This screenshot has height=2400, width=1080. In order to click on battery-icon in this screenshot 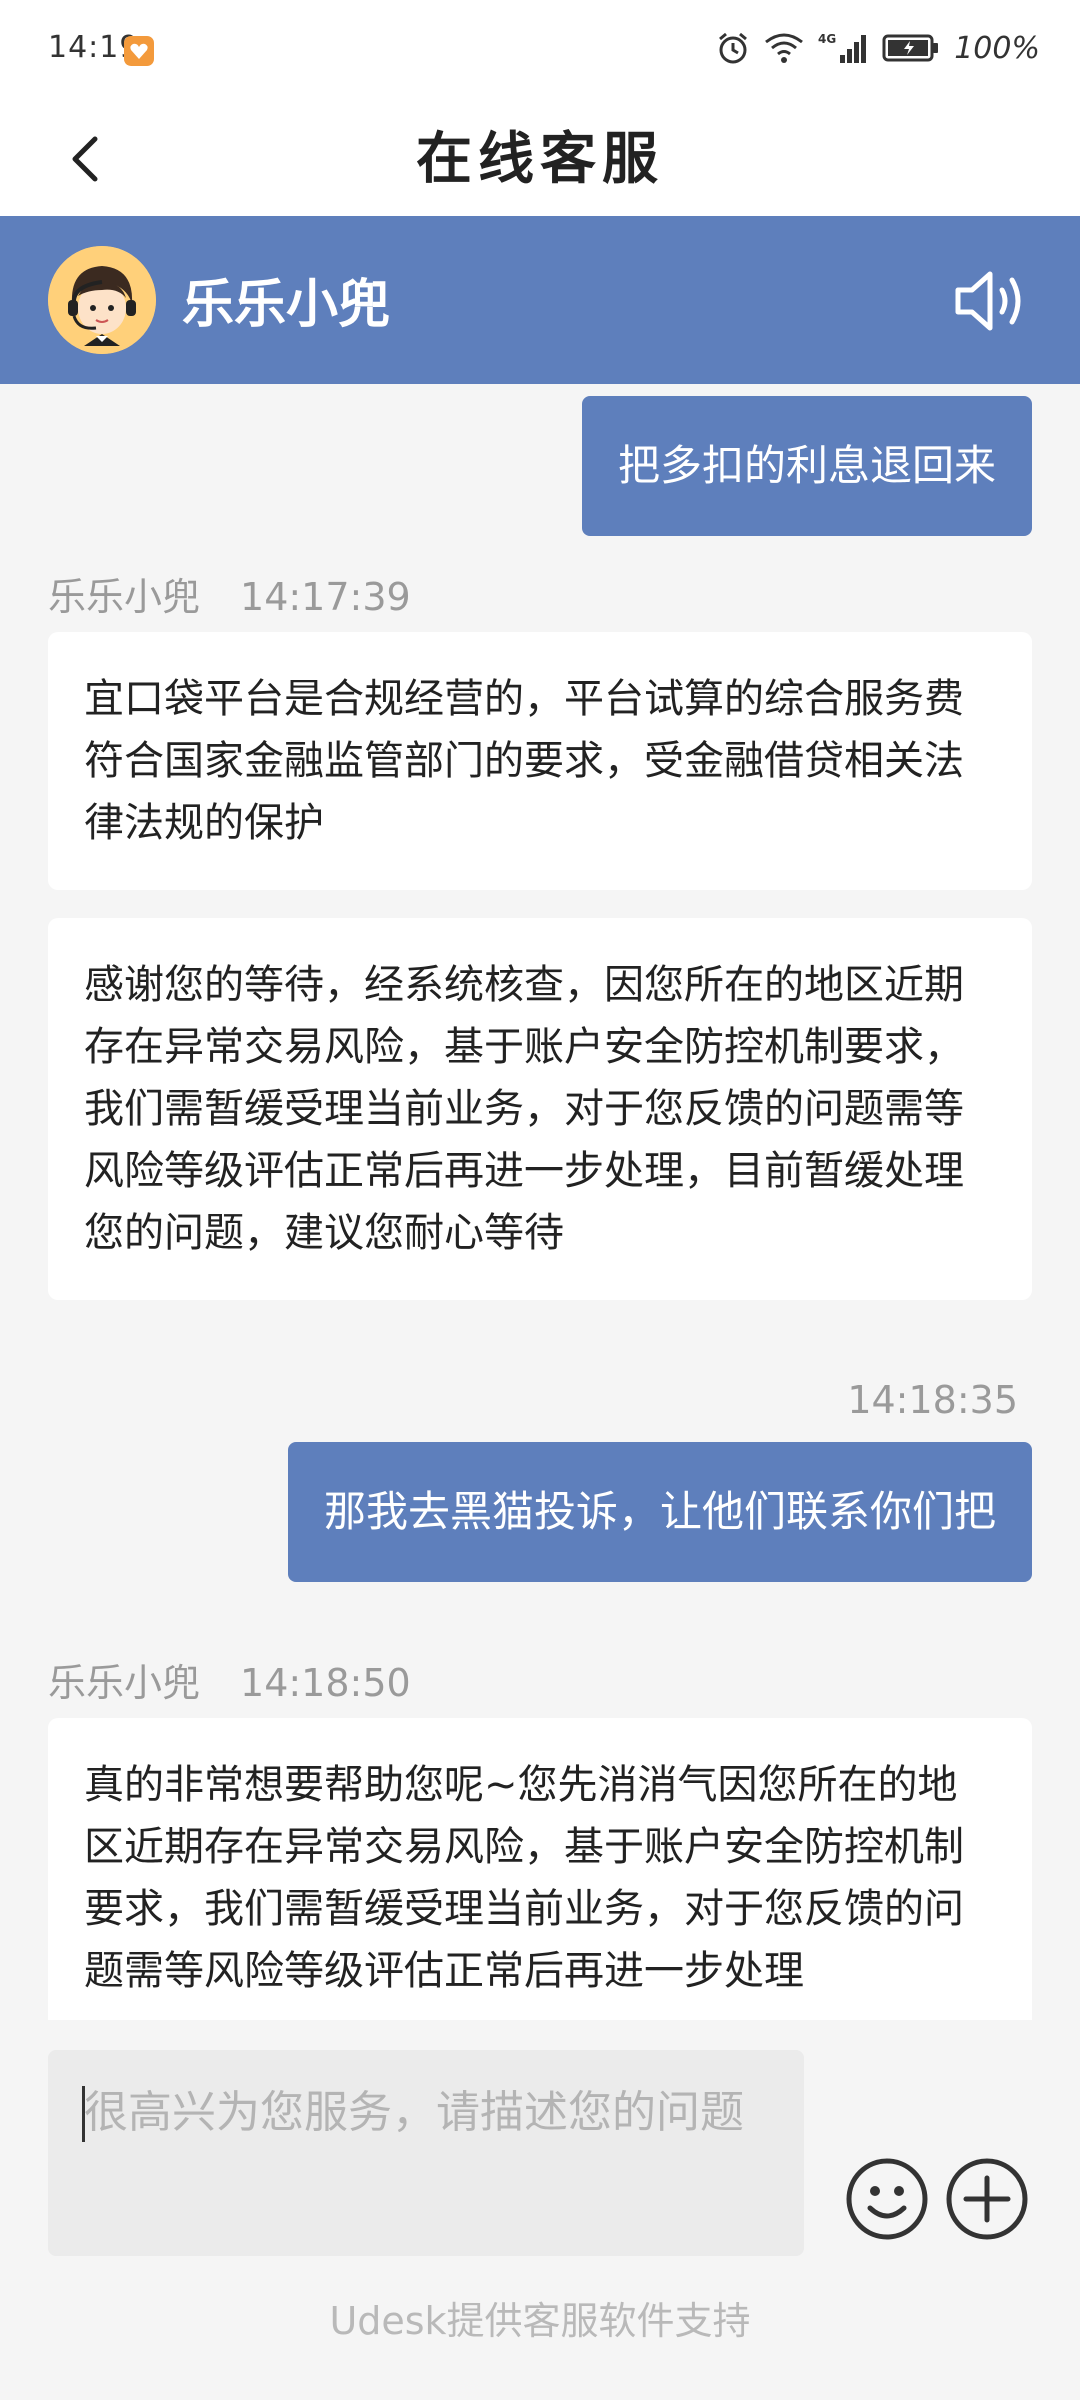, I will do `click(910, 48)`.